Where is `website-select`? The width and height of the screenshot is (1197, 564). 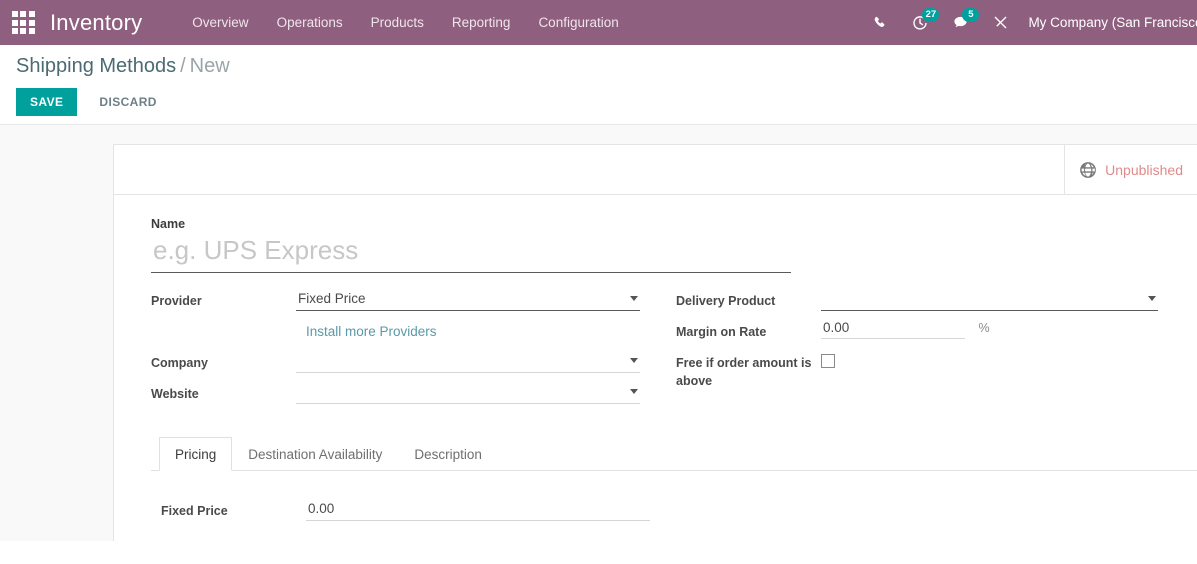
website-select is located at coordinates (468, 392).